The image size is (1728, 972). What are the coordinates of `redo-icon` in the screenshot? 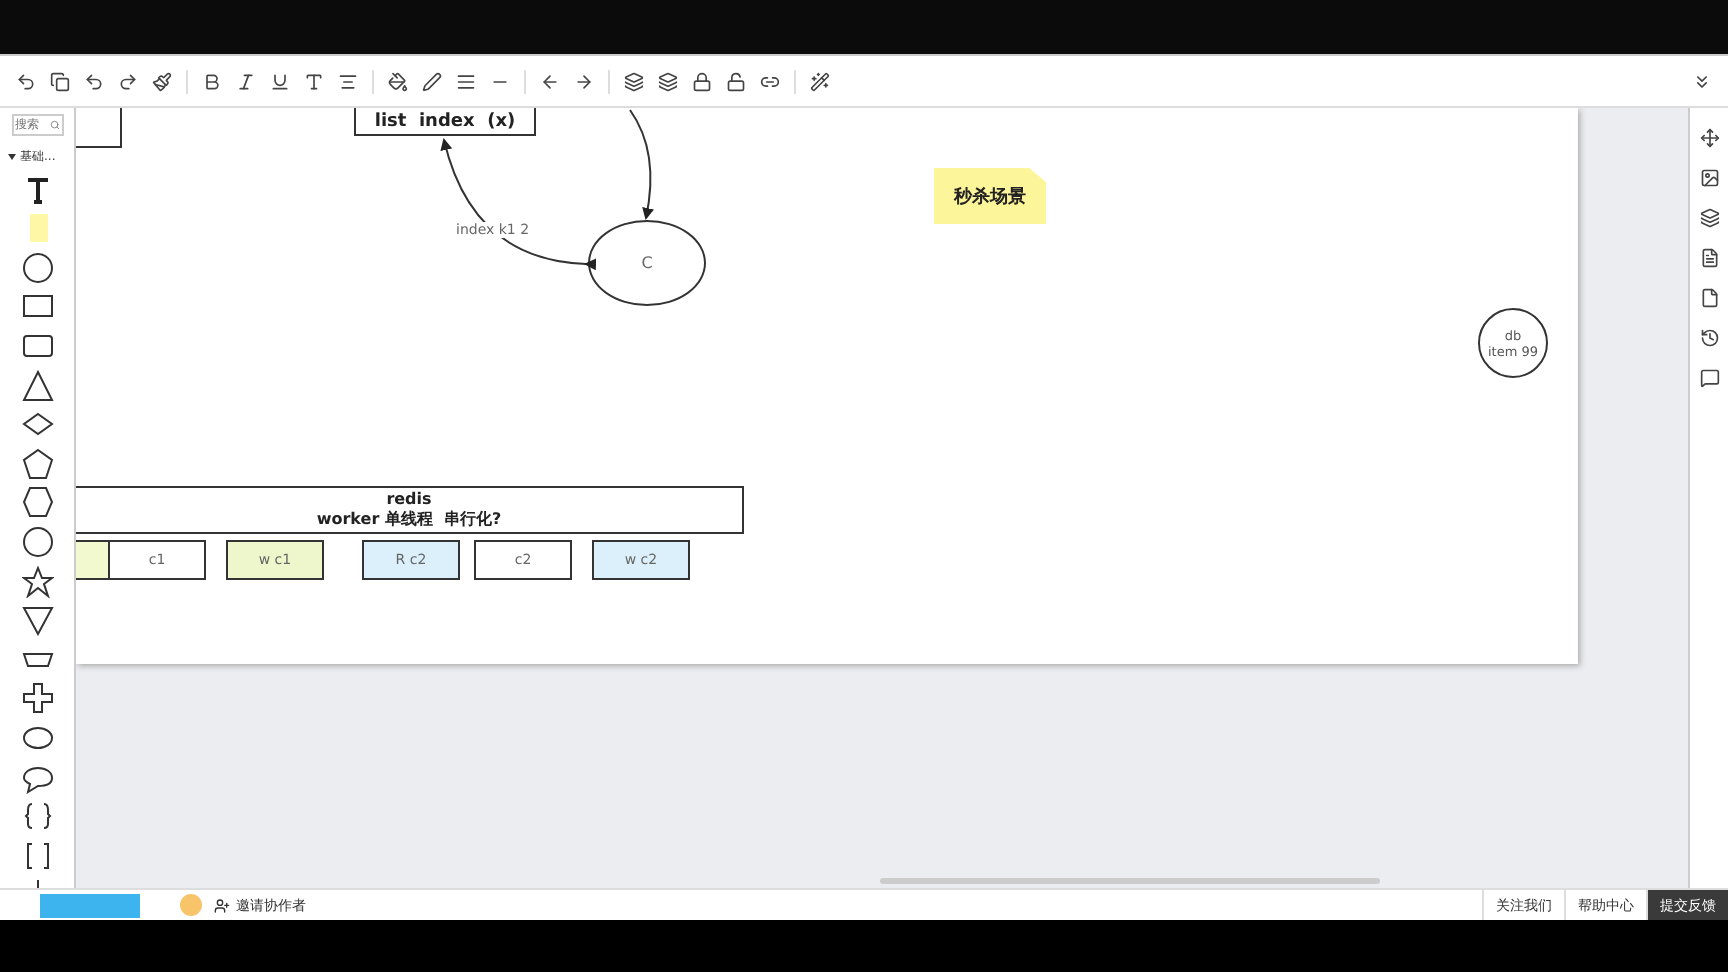 It's located at (128, 81).